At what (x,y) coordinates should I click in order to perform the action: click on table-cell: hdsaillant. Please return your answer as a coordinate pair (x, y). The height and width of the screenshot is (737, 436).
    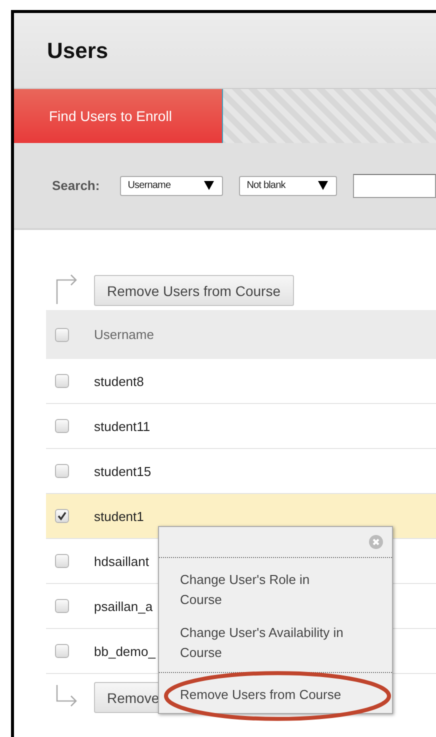
    Looking at the image, I should click on (121, 561).